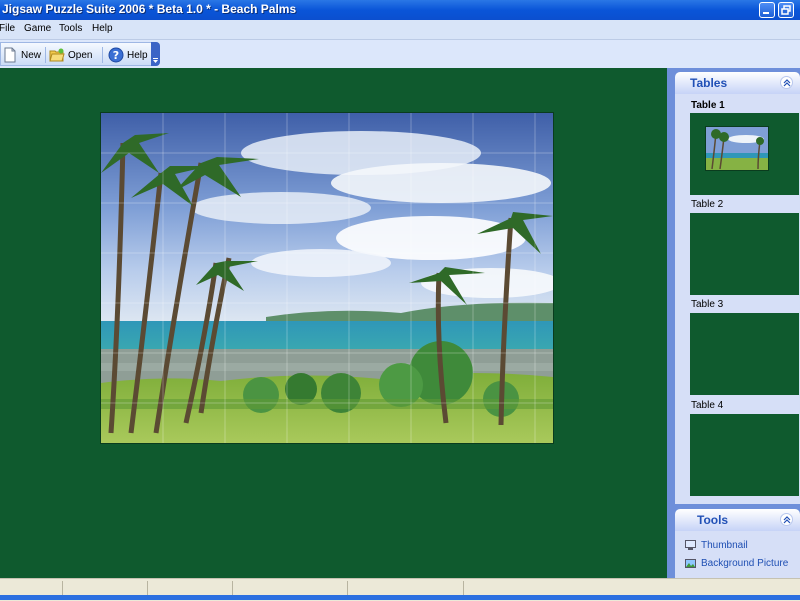 The width and height of the screenshot is (800, 601). Describe the element at coordinates (724, 545) in the screenshot. I see `thumbnail-link-label: Thumbnail` at that location.